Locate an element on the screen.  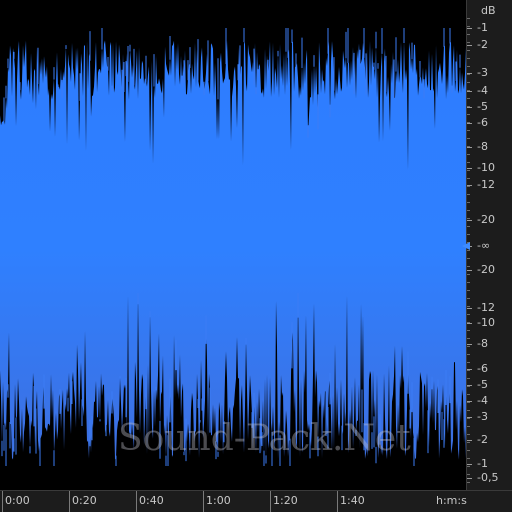
db-unit-label: dB is located at coordinates (488, 10).